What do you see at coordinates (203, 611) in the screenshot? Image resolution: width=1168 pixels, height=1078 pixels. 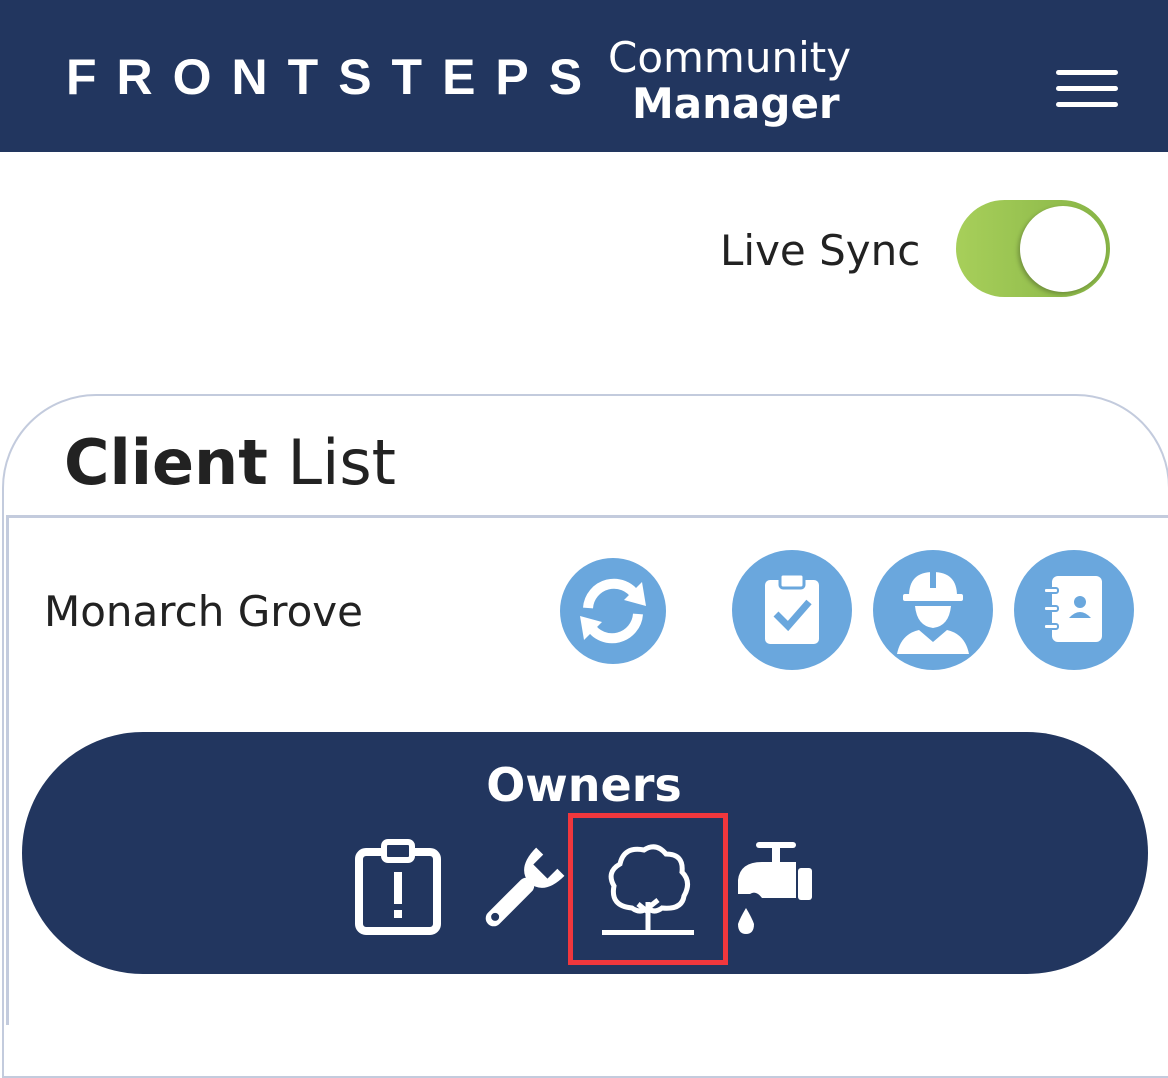 I see `client-name: Monarch Grove` at bounding box center [203, 611].